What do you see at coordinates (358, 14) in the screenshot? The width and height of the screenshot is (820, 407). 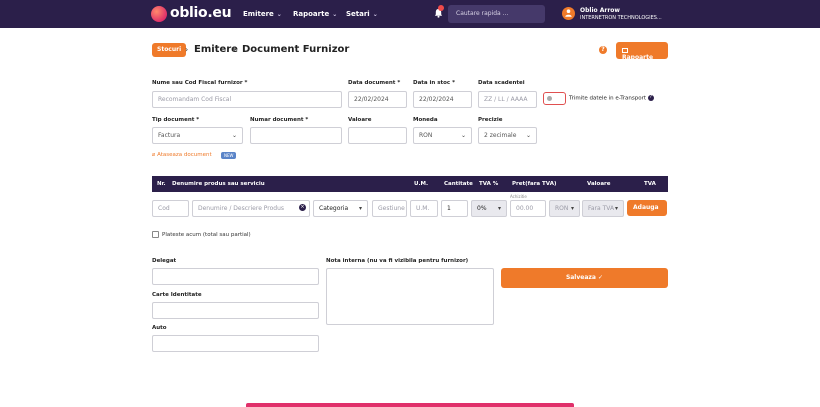 I see `nav-label: Setari` at bounding box center [358, 14].